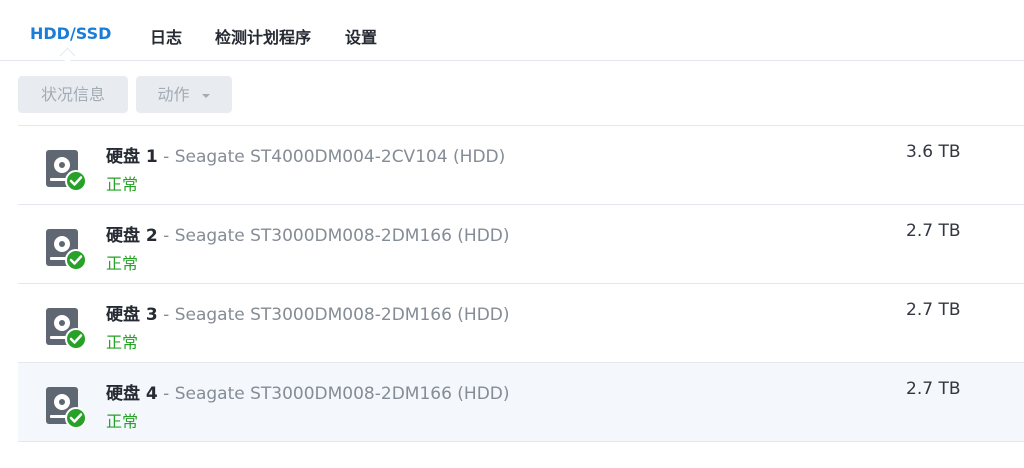  I want to click on caret-down-icon, so click(205, 95).